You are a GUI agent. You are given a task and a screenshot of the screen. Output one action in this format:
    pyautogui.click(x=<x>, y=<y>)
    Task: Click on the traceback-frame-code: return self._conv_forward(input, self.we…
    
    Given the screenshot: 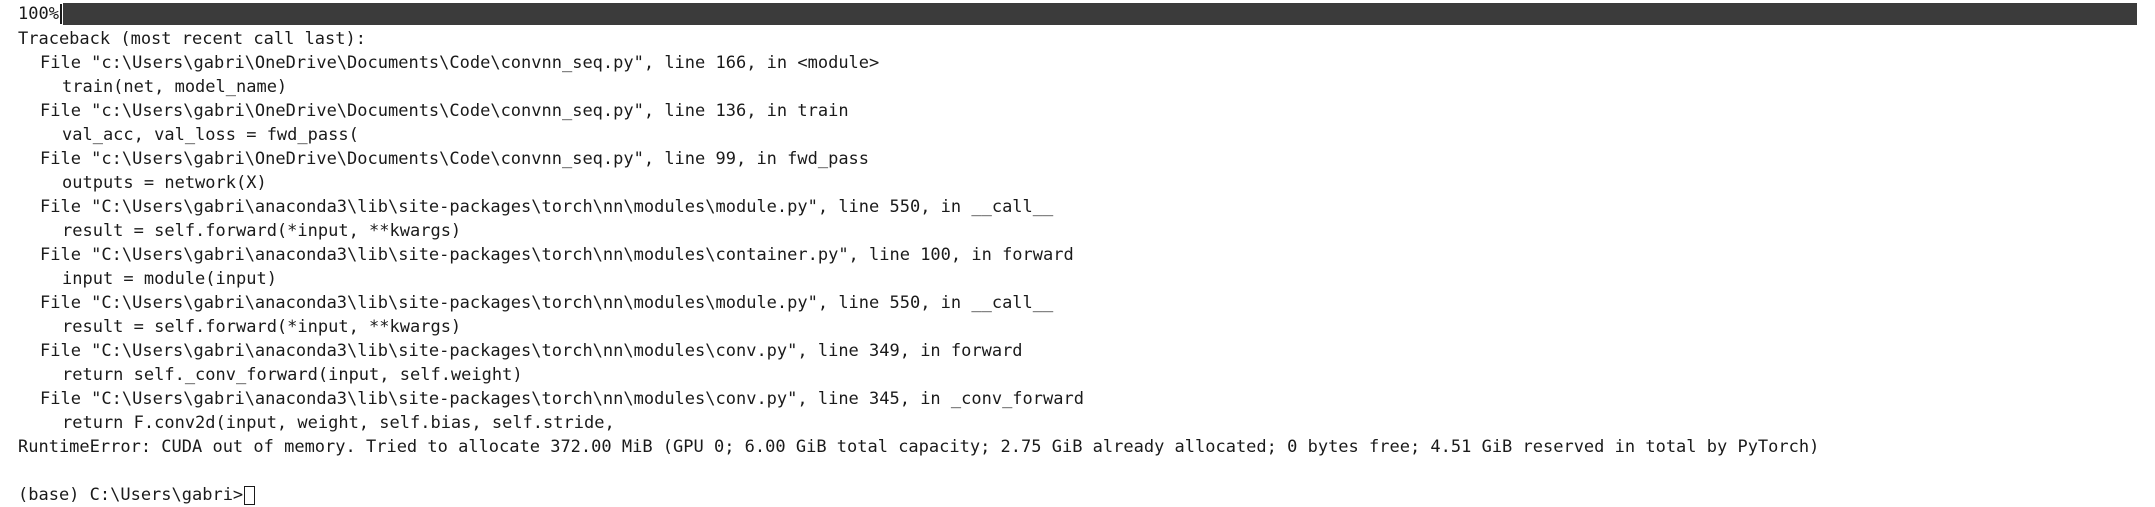 What is the action you would take?
    pyautogui.click(x=292, y=375)
    